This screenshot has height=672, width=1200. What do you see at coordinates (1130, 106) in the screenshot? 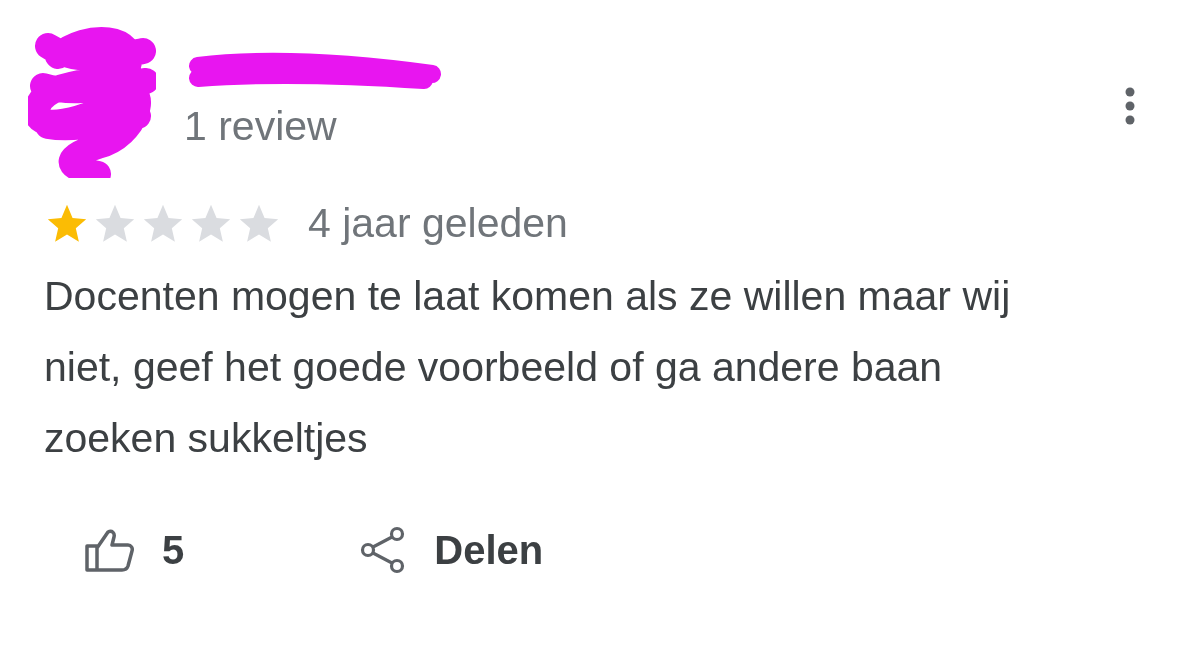
I see `more-options-icon` at bounding box center [1130, 106].